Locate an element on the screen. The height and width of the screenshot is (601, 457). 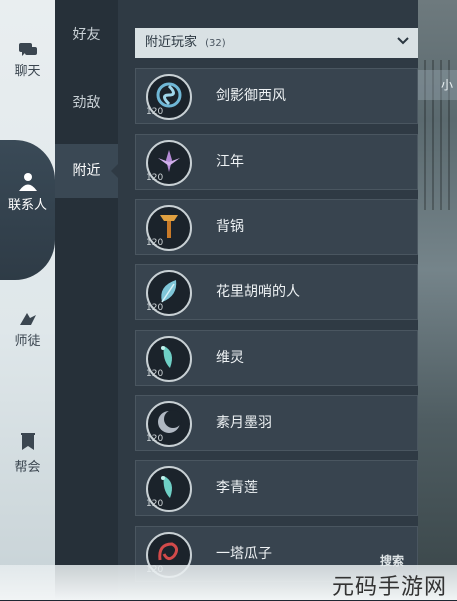
contact-icon is located at coordinates (27, 182).